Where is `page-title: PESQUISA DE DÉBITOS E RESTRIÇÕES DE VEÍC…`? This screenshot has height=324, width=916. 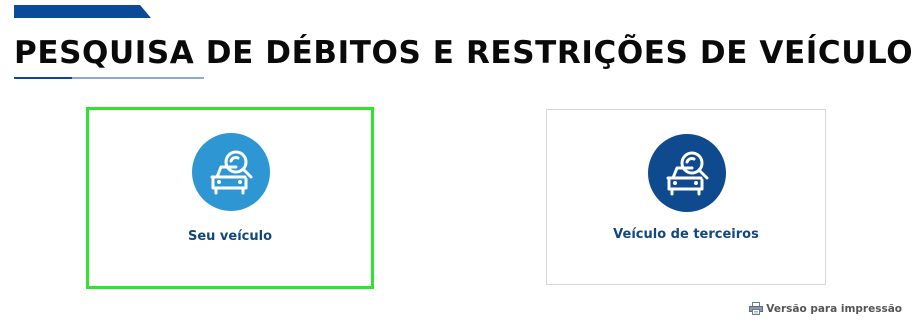
page-title: PESQUISA DE DÉBITOS E RESTRIÇÕES DE VEÍC… is located at coordinates (464, 53).